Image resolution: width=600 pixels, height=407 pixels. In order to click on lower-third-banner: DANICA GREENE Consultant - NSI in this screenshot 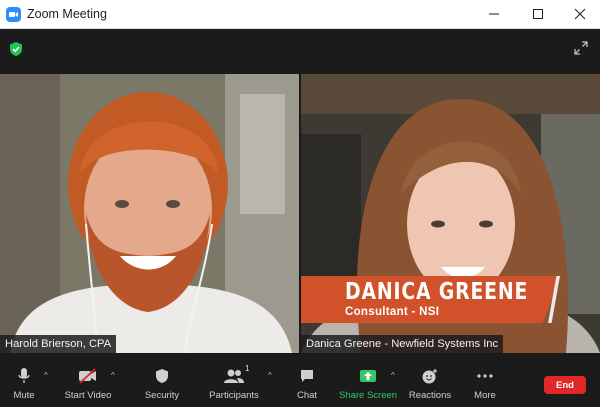, I will do `click(431, 299)`.